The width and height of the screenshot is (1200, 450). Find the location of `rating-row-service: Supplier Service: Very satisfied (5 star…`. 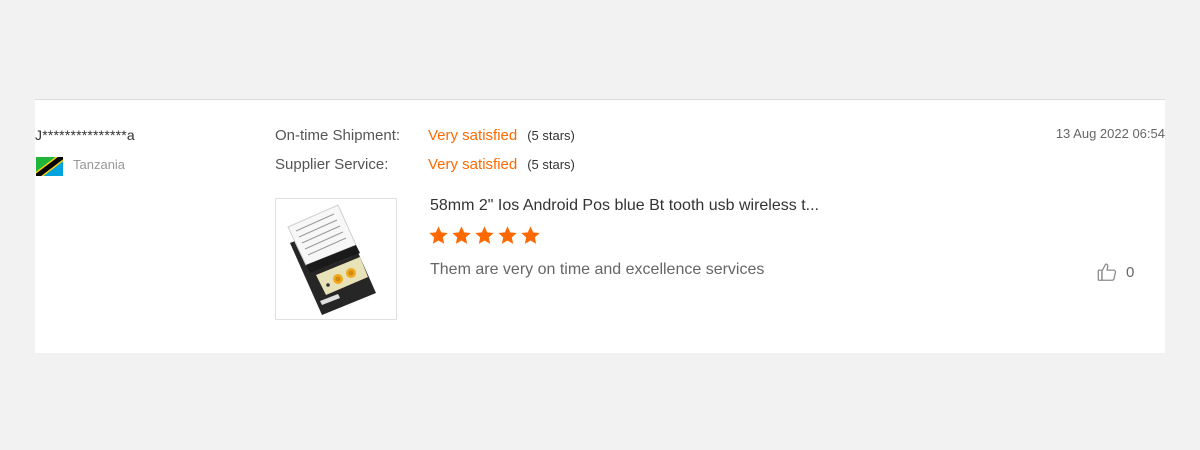

rating-row-service: Supplier Service: Very satisfied (5 star… is located at coordinates (425, 164).